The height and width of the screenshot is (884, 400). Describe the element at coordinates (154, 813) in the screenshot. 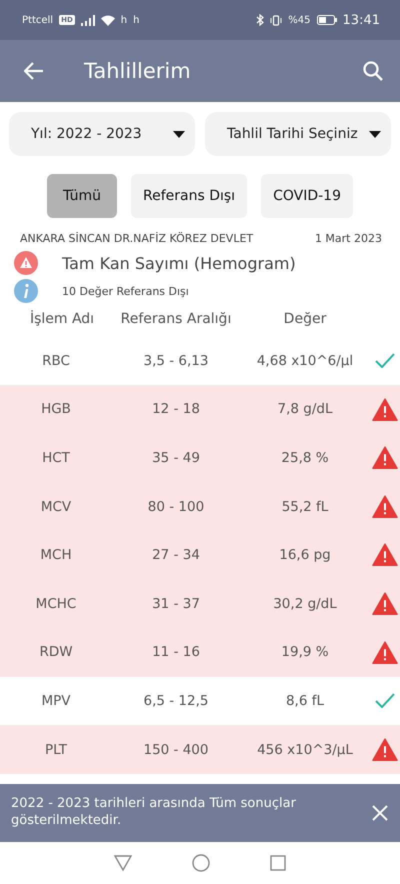

I see `snackbar-message: 2022 - 2023 tarihleri arasında Tüm sonuçlar gösterilmektedir.` at that location.